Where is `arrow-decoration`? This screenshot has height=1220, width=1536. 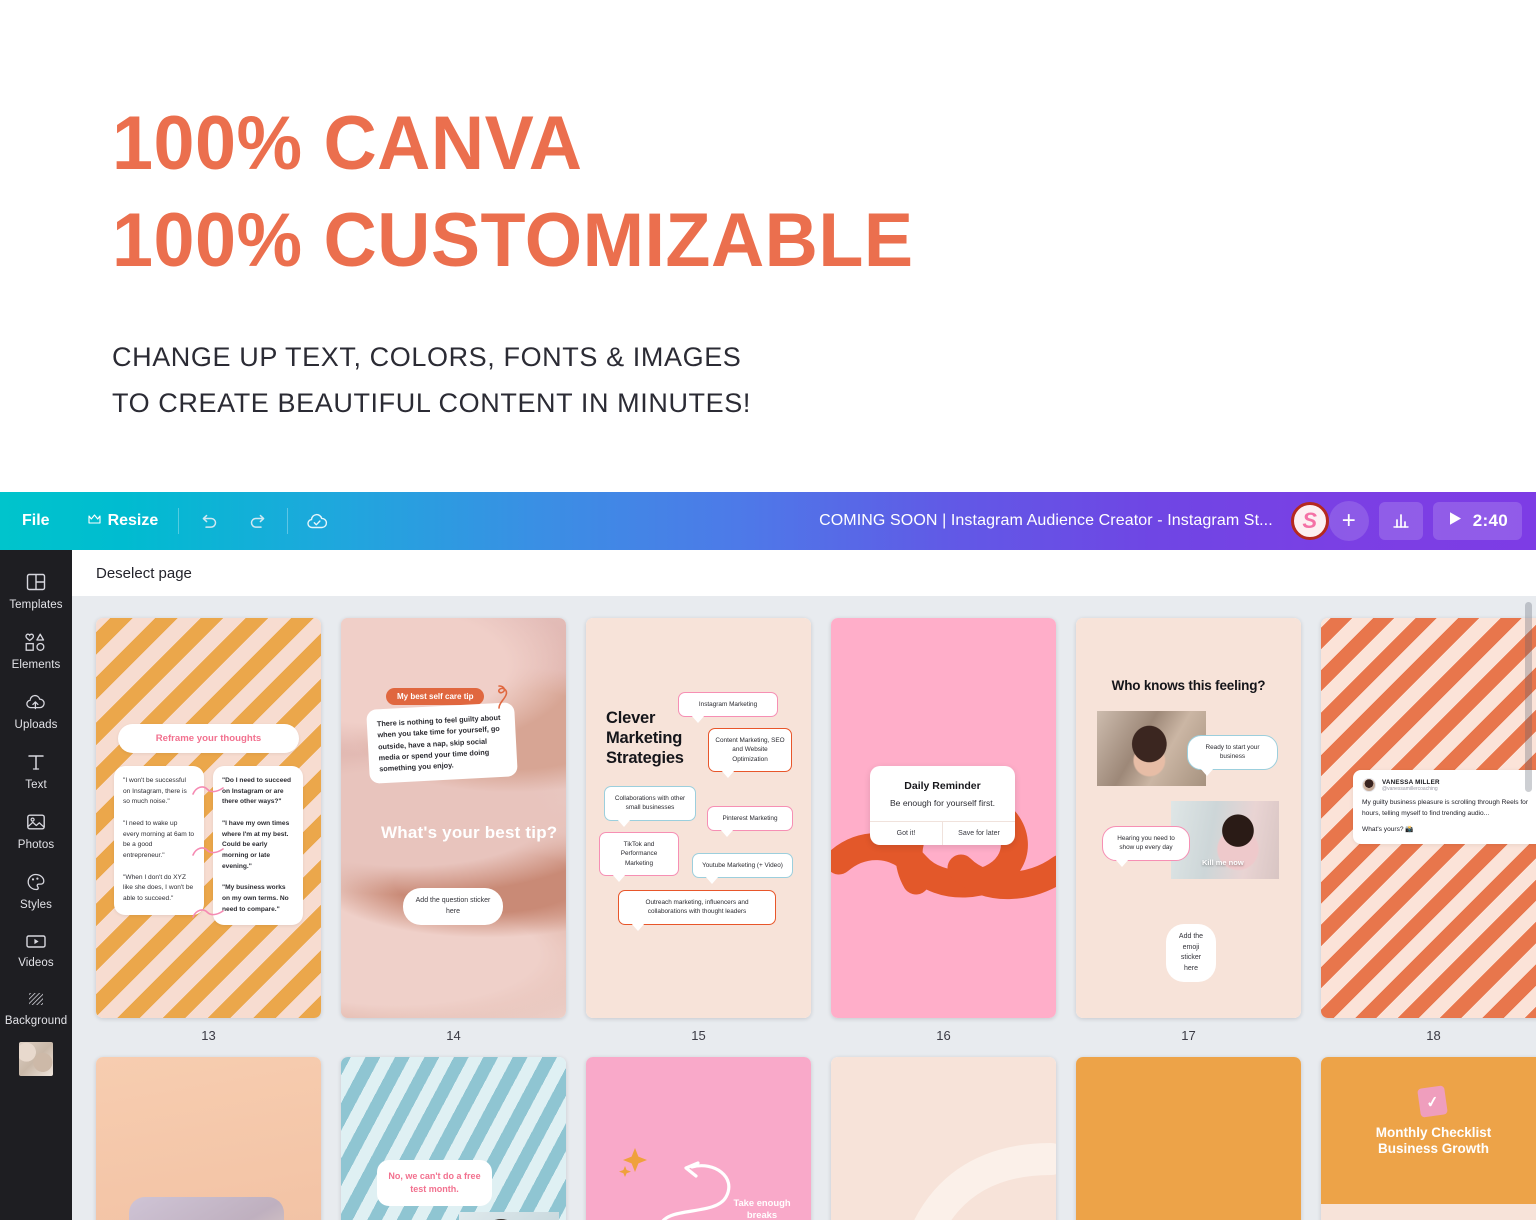
arrow-decoration is located at coordinates (208, 790).